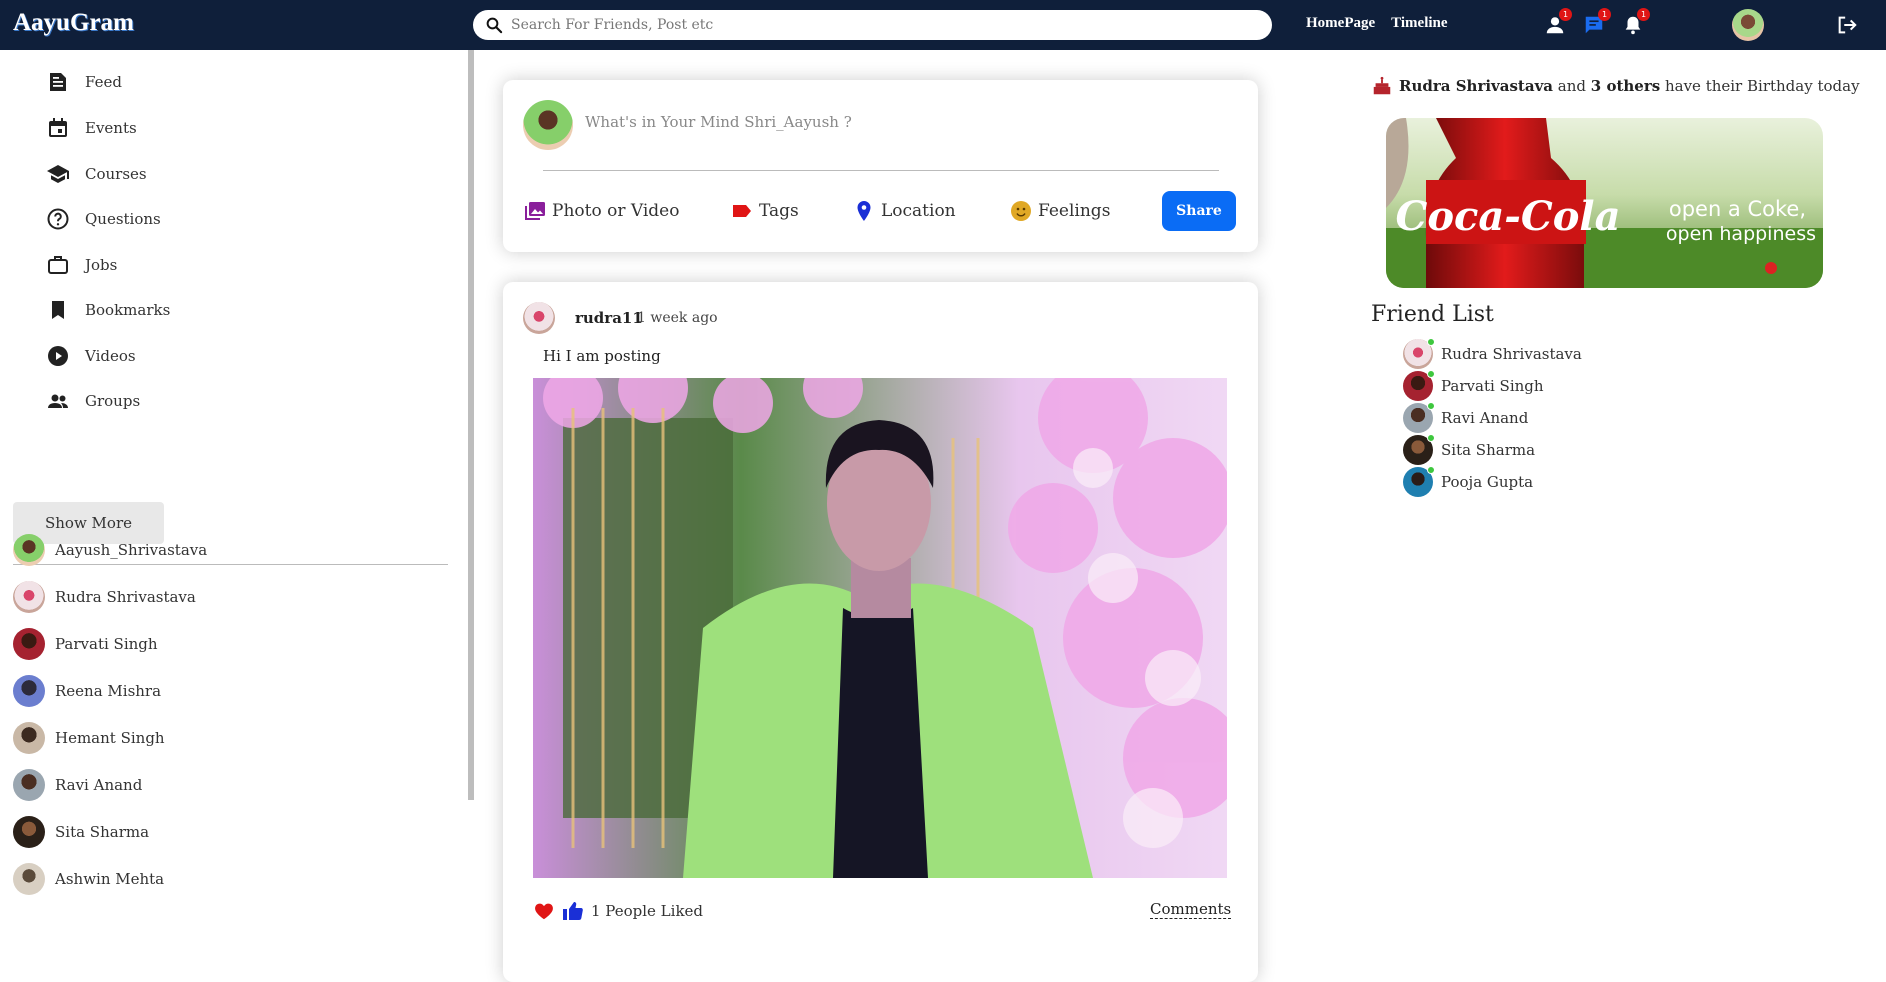 The height and width of the screenshot is (982, 1886). I want to click on sidebar-item-jobs: Jobs, so click(81, 265).